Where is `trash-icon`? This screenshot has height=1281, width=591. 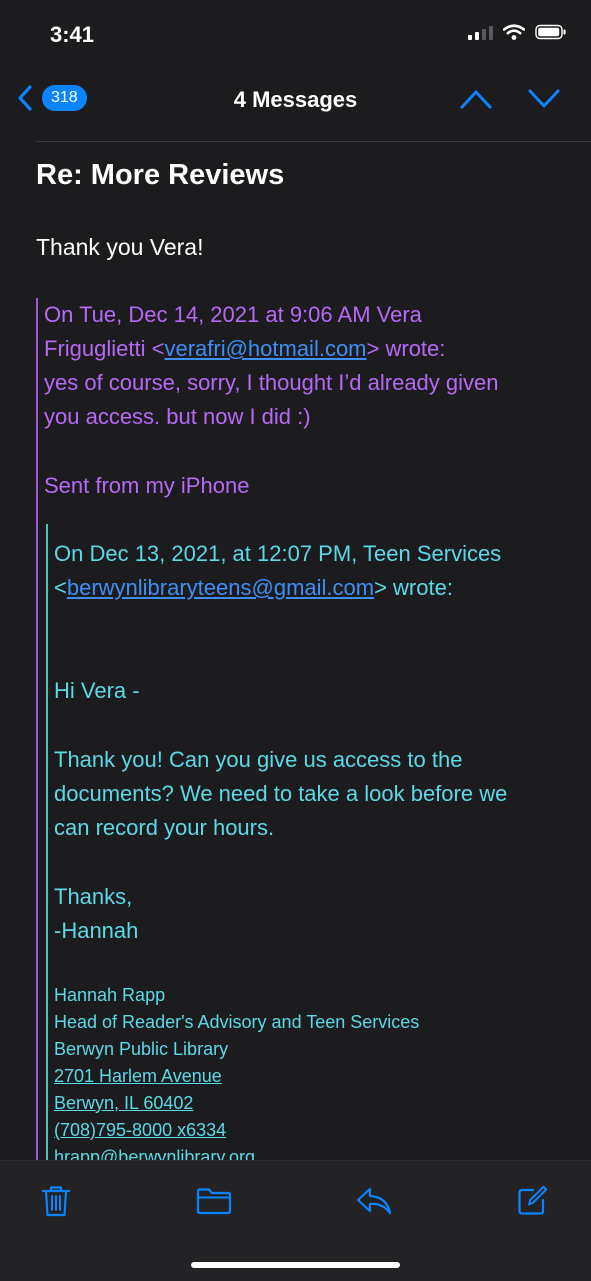 trash-icon is located at coordinates (56, 1201).